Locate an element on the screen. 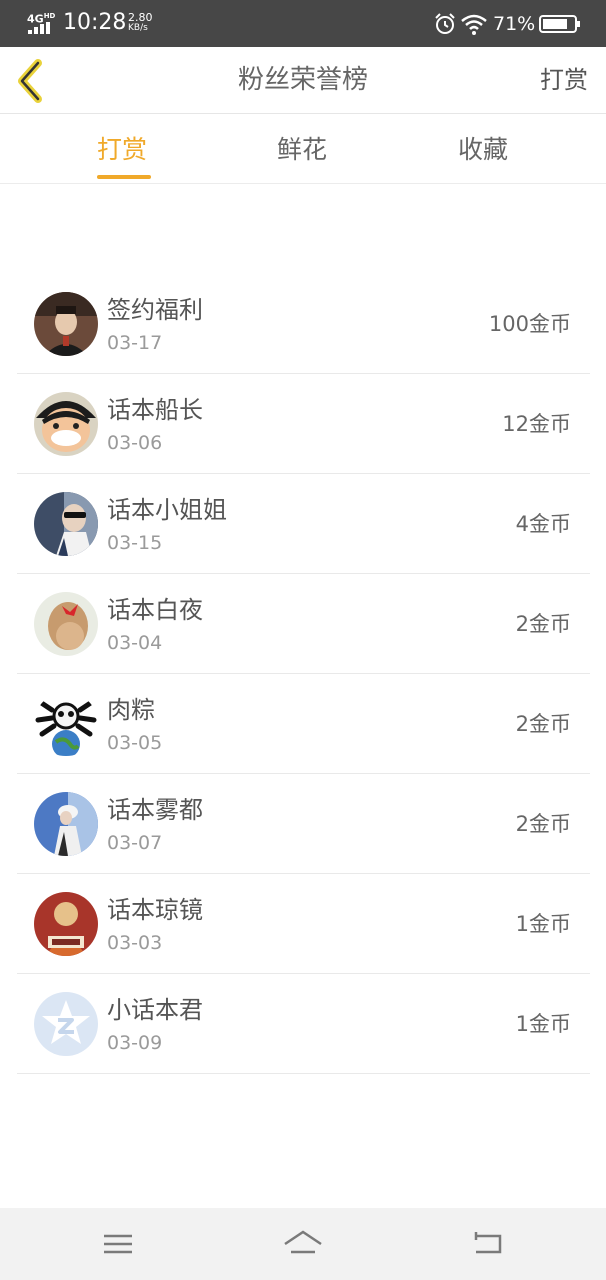 The width and height of the screenshot is (606, 1280). fan-name: 话本雾都 is located at coordinates (155, 810).